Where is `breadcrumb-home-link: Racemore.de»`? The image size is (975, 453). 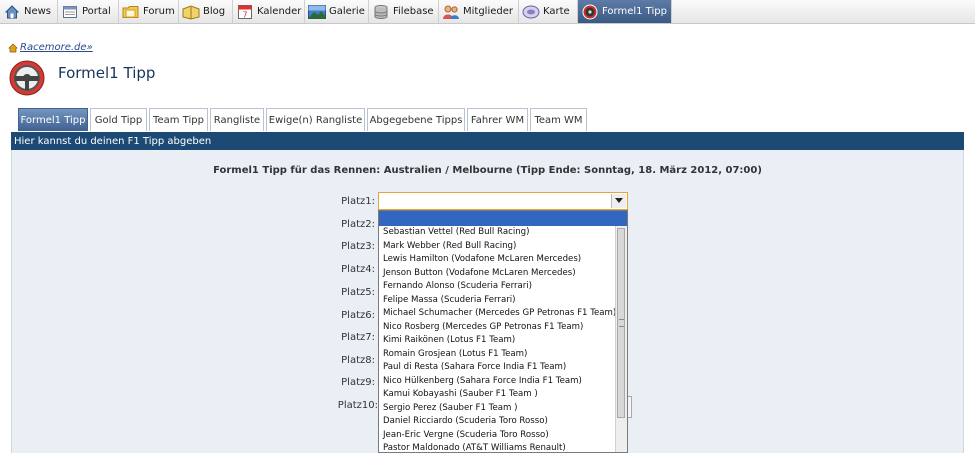 breadcrumb-home-link: Racemore.de» is located at coordinates (50, 47).